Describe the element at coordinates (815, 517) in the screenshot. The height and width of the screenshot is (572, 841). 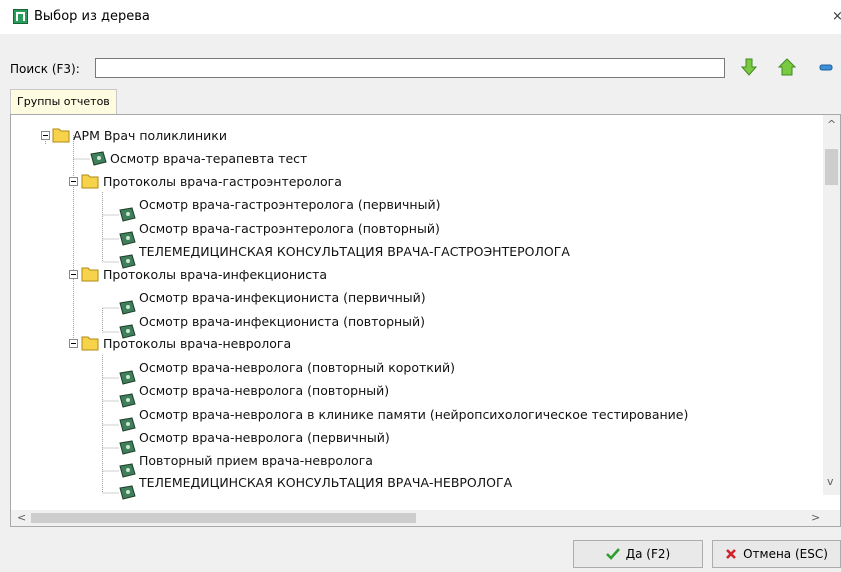
I see `scroll-right-icon: >` at that location.